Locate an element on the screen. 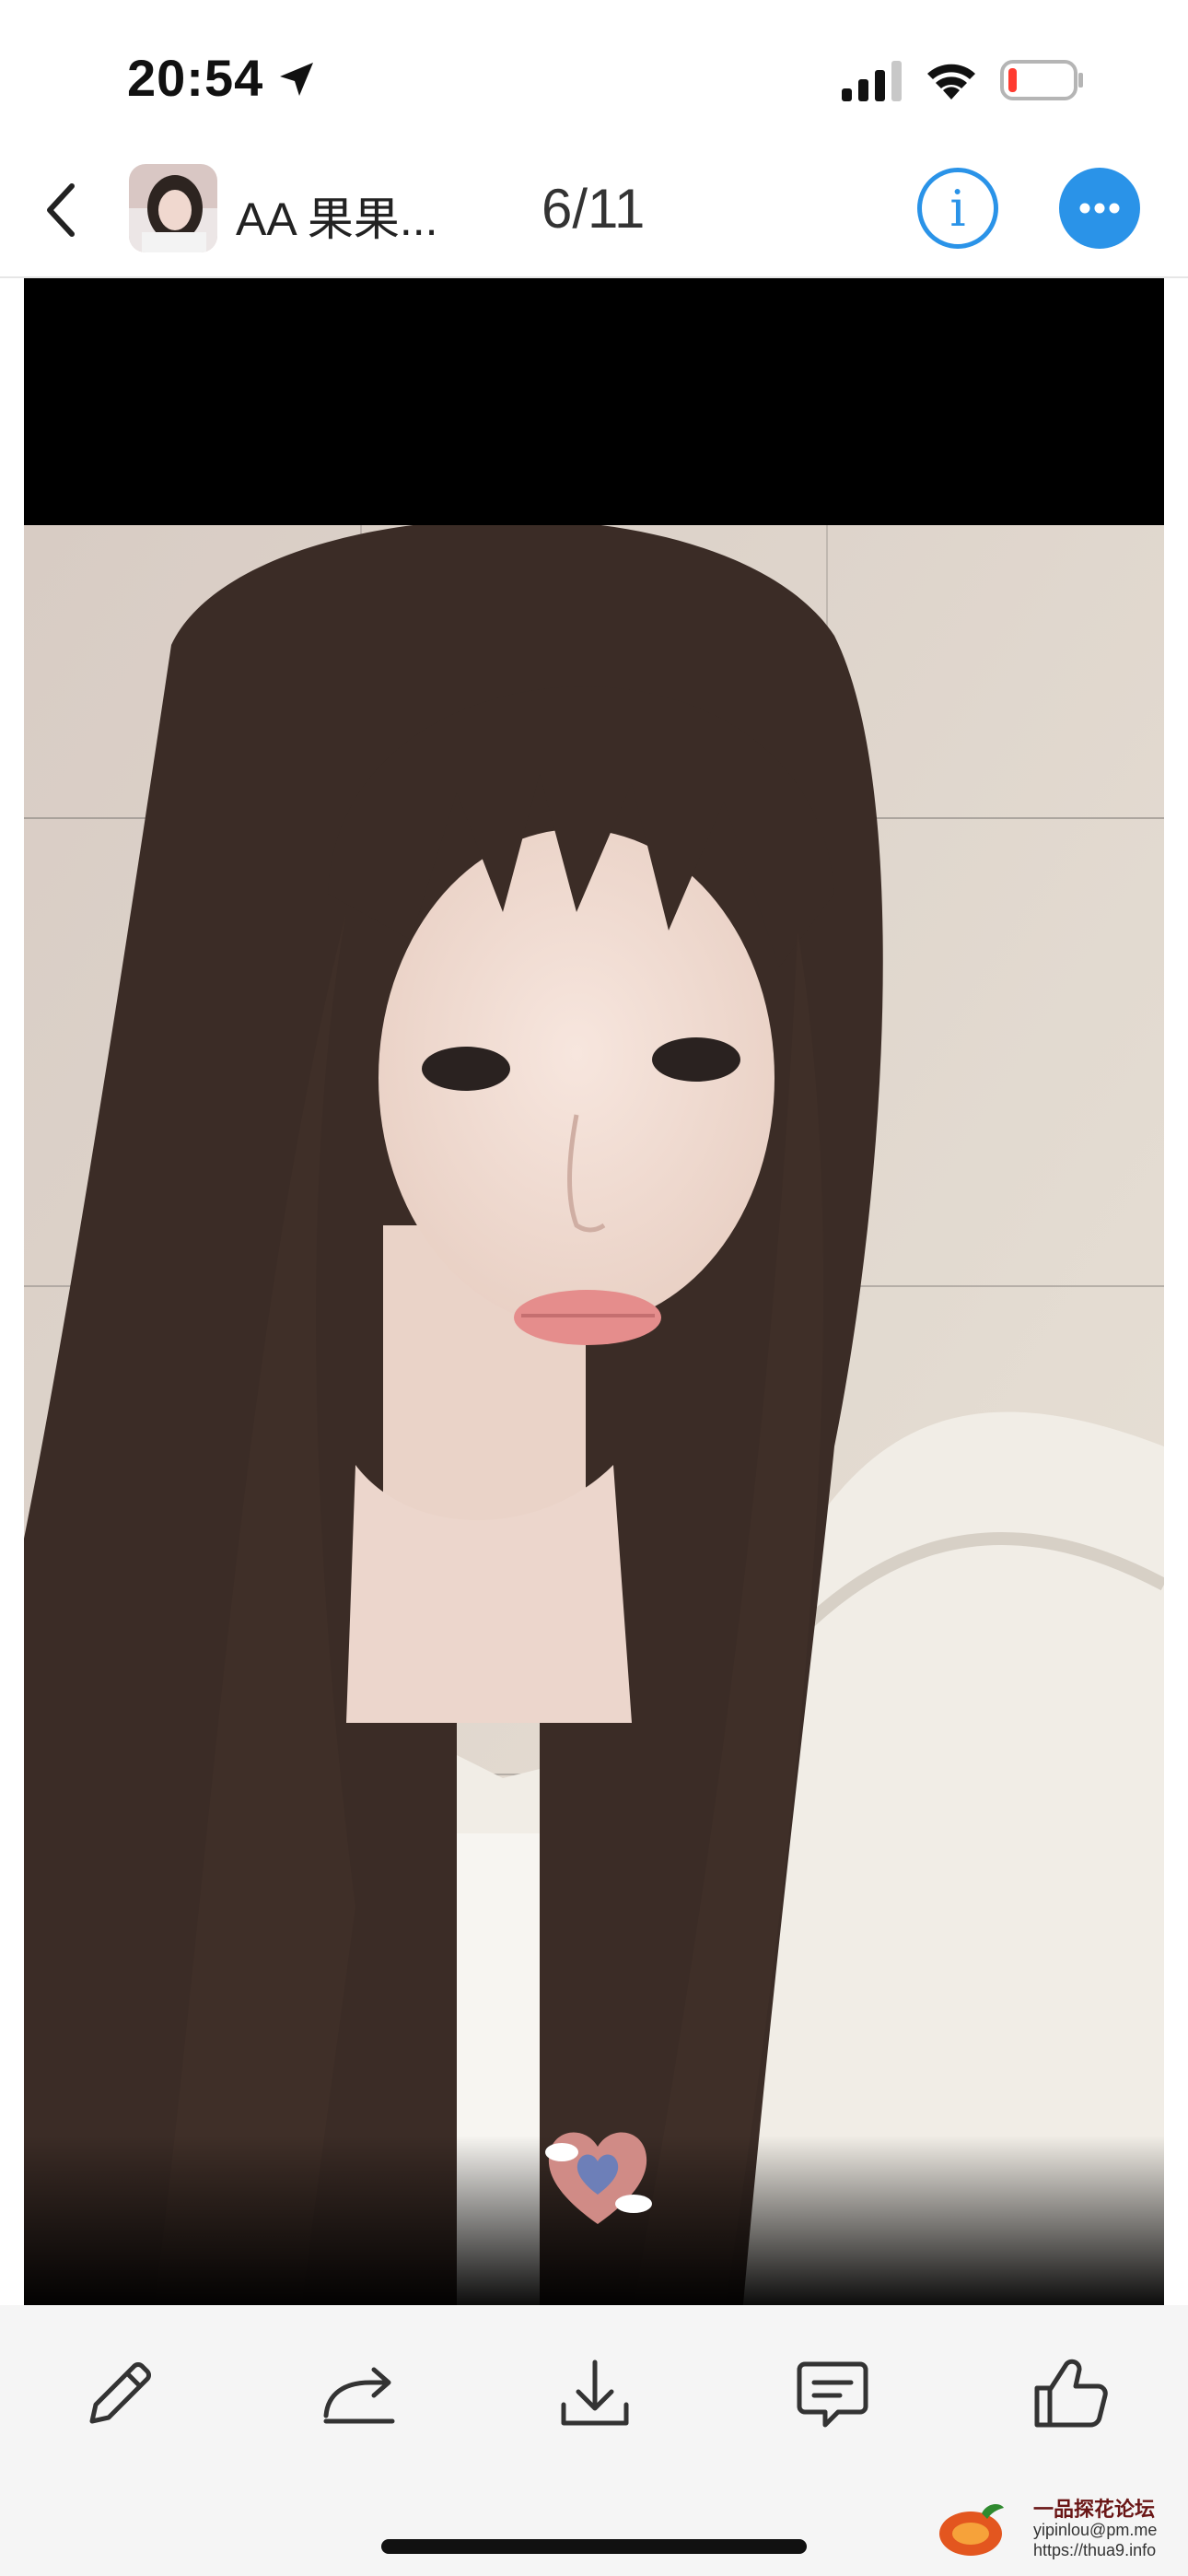 Image resolution: width=1188 pixels, height=2576 pixels. watermark-url: https://thua9.info is located at coordinates (1095, 2550).